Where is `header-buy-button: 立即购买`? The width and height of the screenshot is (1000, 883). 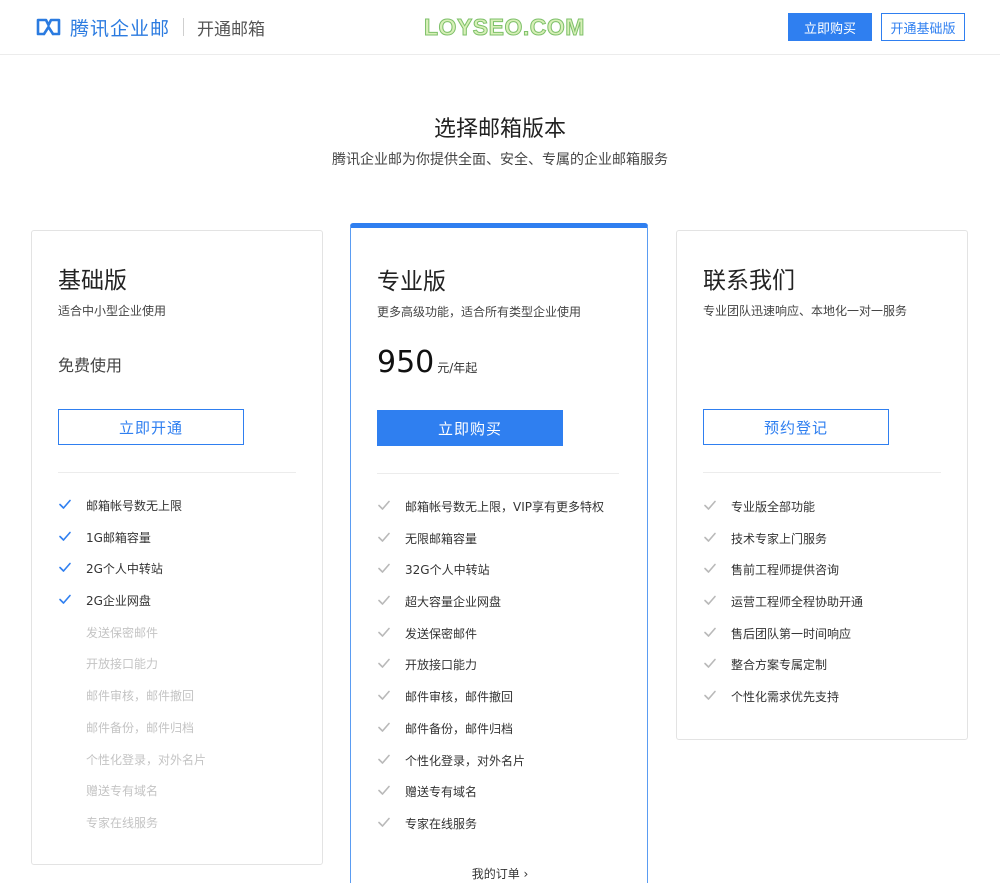 header-buy-button: 立即购买 is located at coordinates (830, 27).